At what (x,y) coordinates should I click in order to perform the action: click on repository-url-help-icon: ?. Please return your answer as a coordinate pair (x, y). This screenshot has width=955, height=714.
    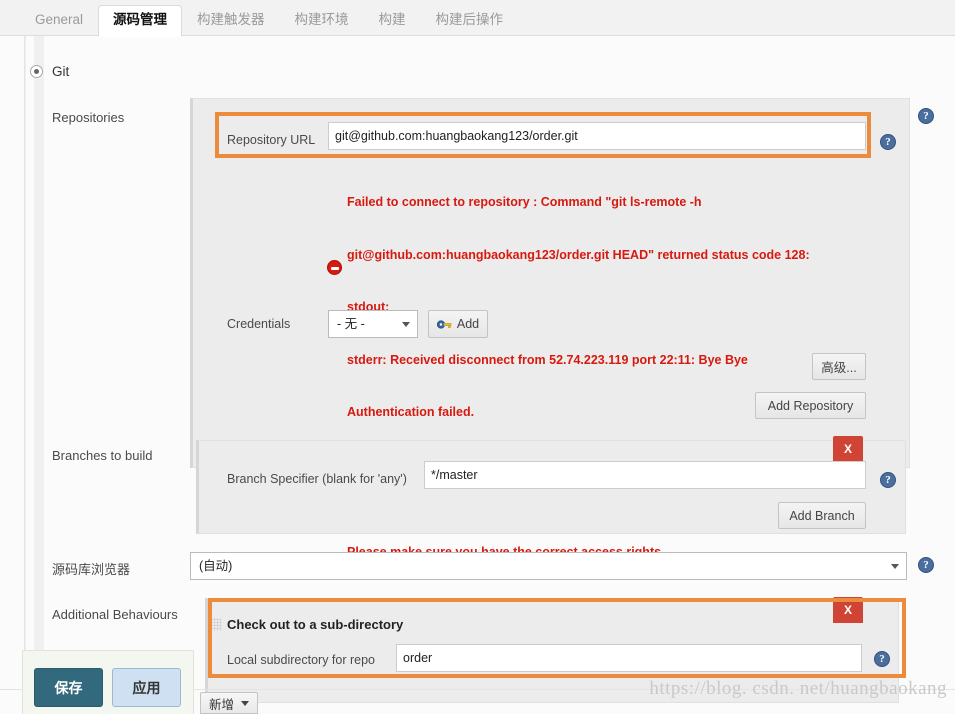
    Looking at the image, I should click on (888, 142).